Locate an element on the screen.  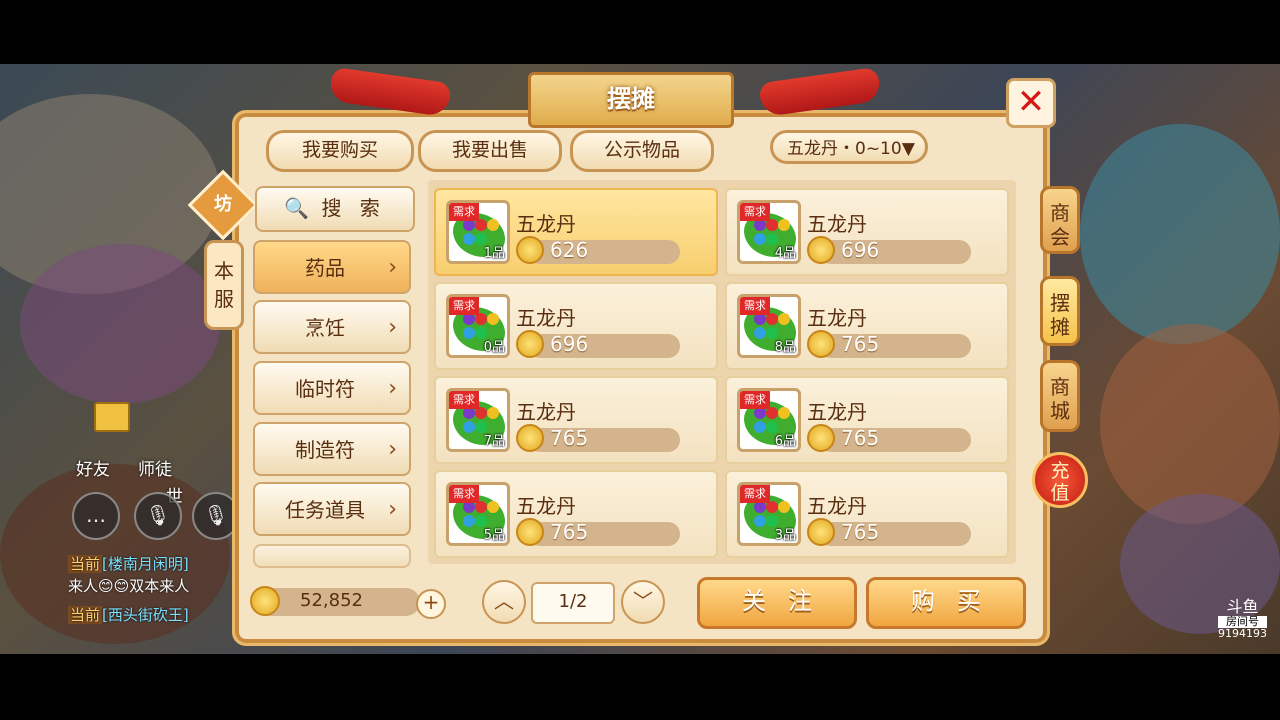
category-more-partial is located at coordinates (332, 556).